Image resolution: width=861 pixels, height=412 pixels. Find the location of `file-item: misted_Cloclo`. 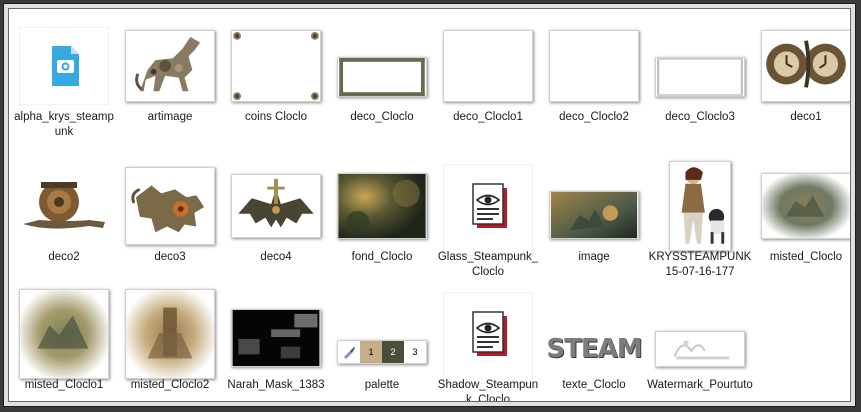

file-item: misted_Cloclo is located at coordinates (801, 219).